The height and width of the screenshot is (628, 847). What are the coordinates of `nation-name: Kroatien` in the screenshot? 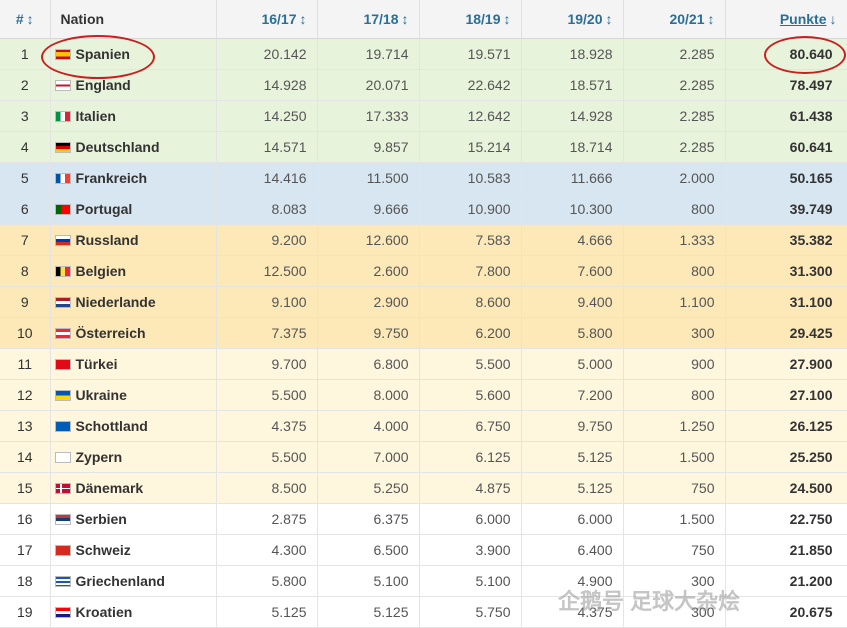 It's located at (104, 612).